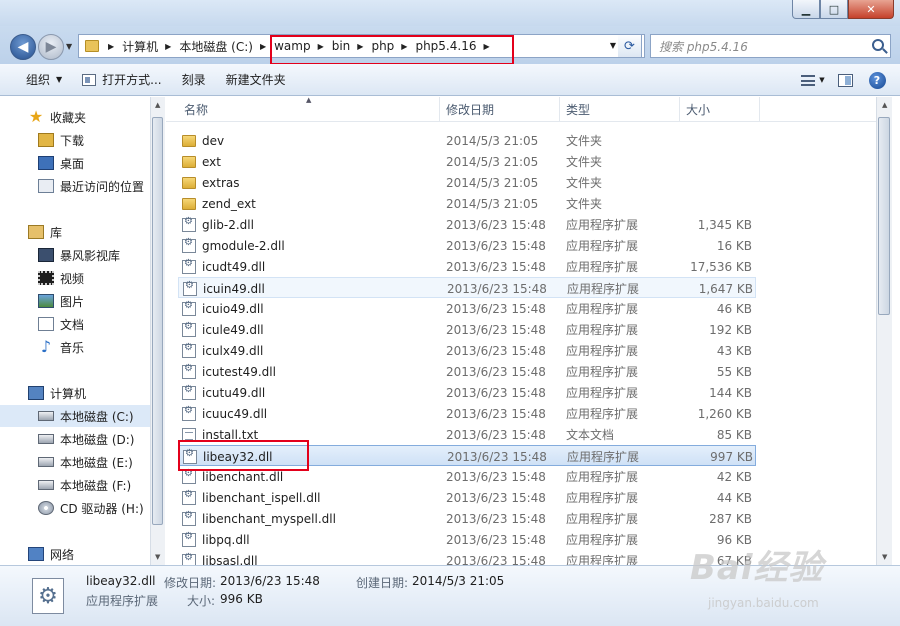 The width and height of the screenshot is (900, 626). I want to click on file-name-cell: glib-2.dll, so click(218, 224).